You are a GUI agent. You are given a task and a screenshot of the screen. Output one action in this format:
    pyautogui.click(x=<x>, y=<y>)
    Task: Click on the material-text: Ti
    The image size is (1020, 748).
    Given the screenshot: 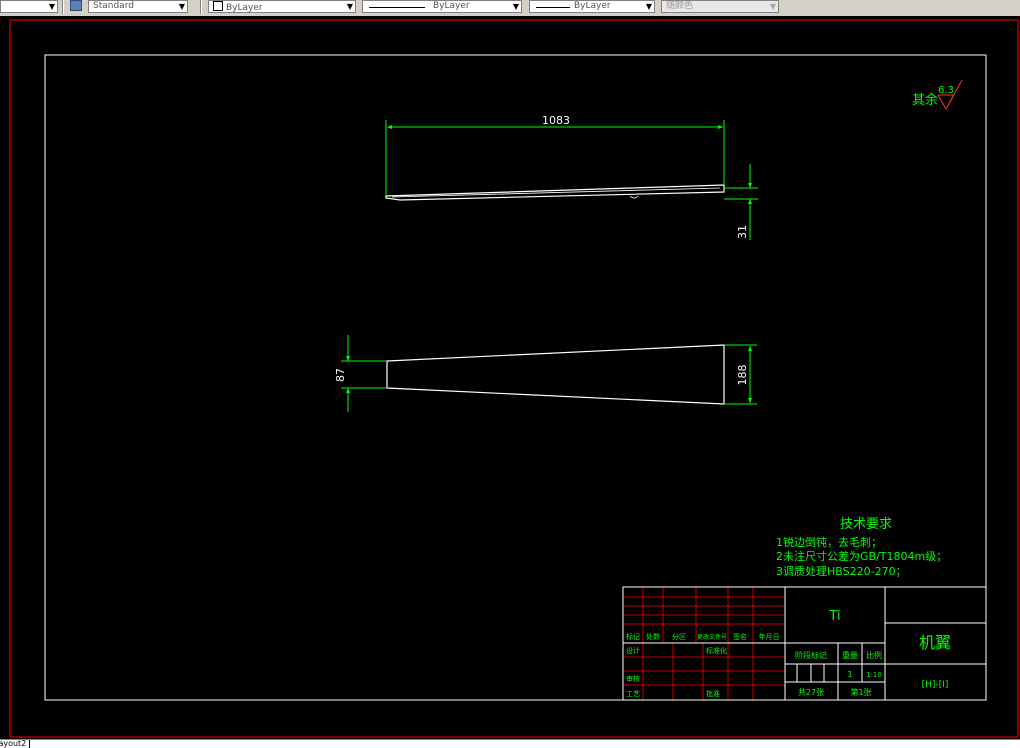 What is the action you would take?
    pyautogui.click(x=834, y=616)
    